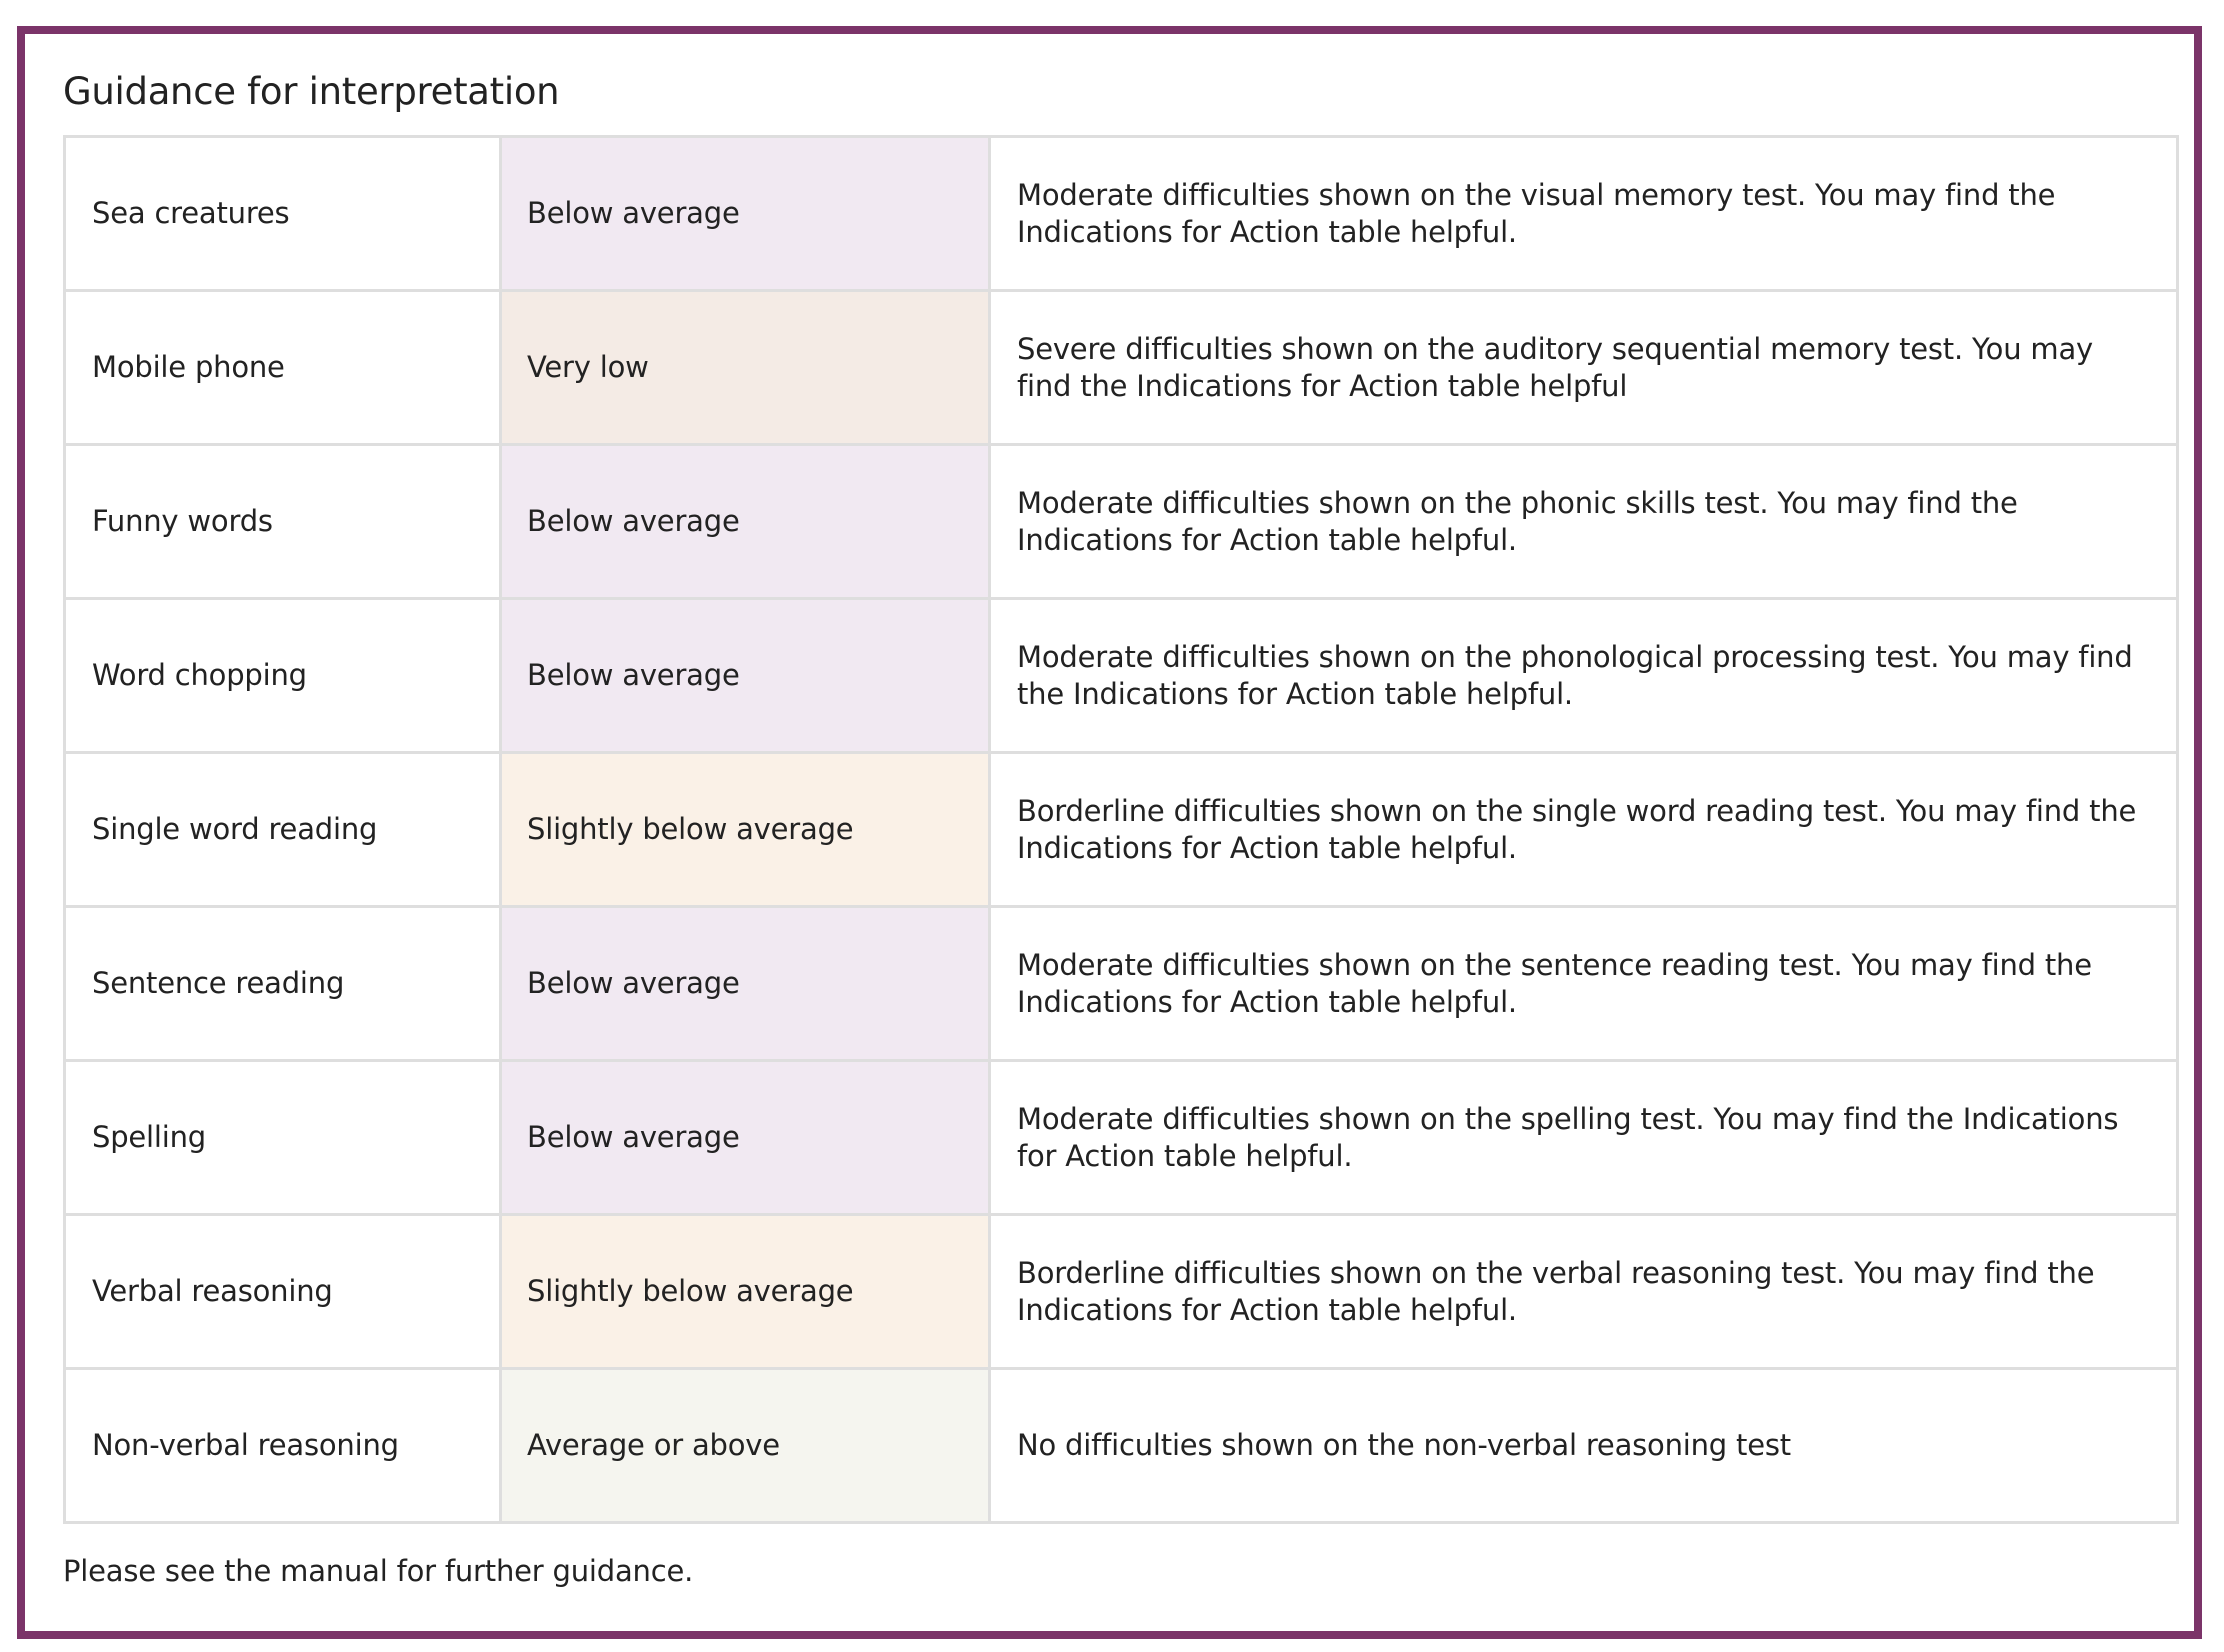 Image resolution: width=2224 pixels, height=1652 pixels. What do you see at coordinates (282, 1137) in the screenshot?
I see `test-name-cell: Spelling` at bounding box center [282, 1137].